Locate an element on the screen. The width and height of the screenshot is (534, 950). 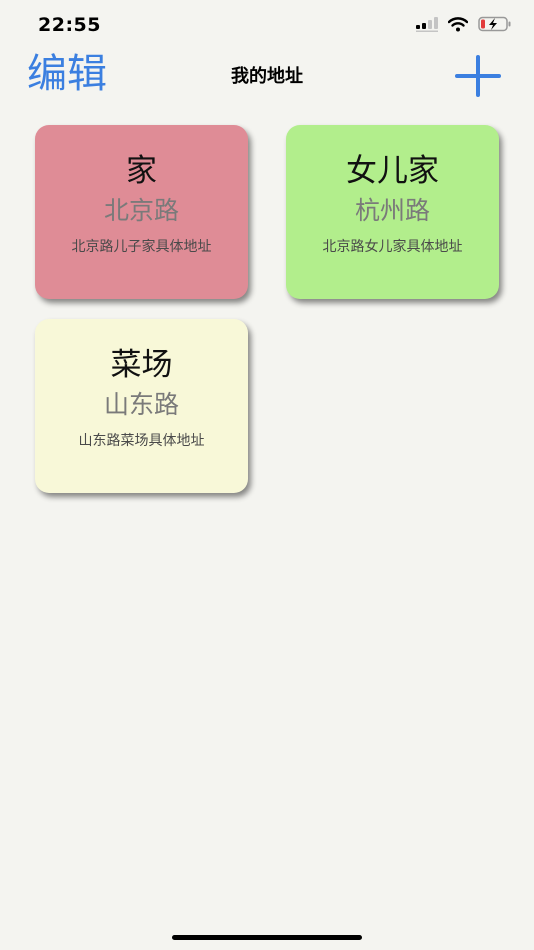
address-card: 菜场 山东路 山东路菜场具体地址 is located at coordinates (141, 406).